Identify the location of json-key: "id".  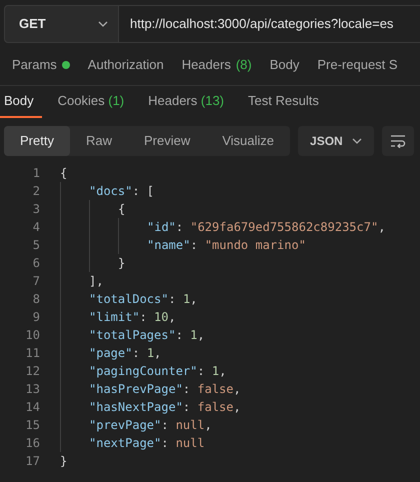
(161, 227).